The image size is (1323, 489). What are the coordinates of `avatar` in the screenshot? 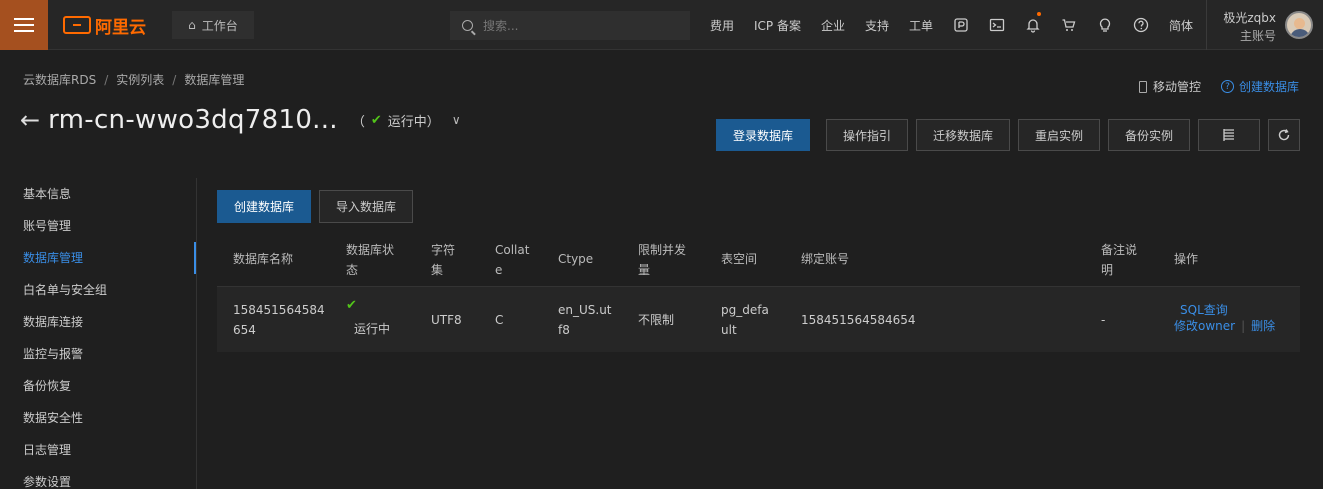 It's located at (1299, 25).